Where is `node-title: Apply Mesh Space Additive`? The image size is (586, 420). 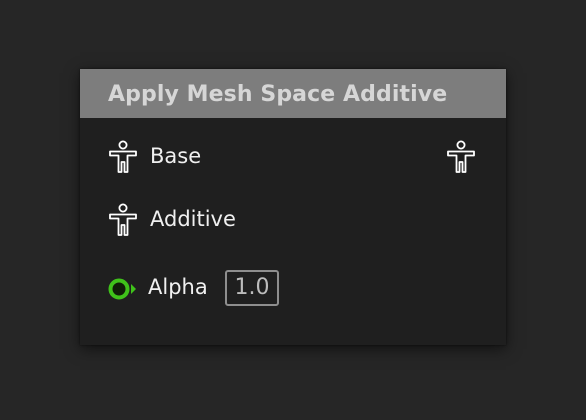 node-title: Apply Mesh Space Additive is located at coordinates (278, 94).